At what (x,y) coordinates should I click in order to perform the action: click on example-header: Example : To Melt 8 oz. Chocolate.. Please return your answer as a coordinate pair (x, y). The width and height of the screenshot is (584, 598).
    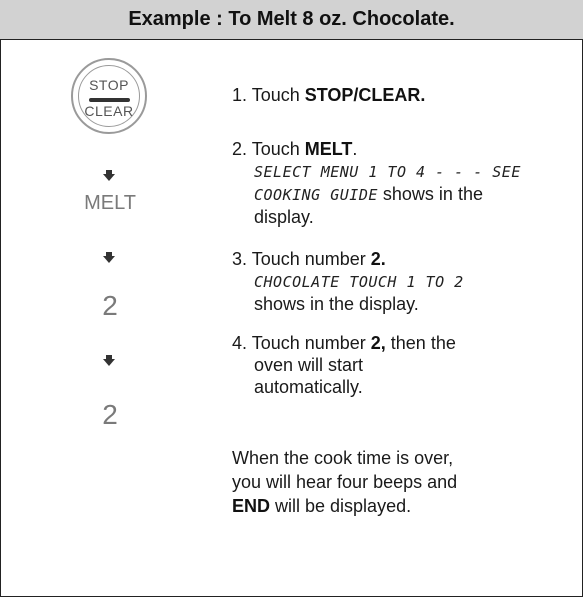
    Looking at the image, I should click on (291, 20).